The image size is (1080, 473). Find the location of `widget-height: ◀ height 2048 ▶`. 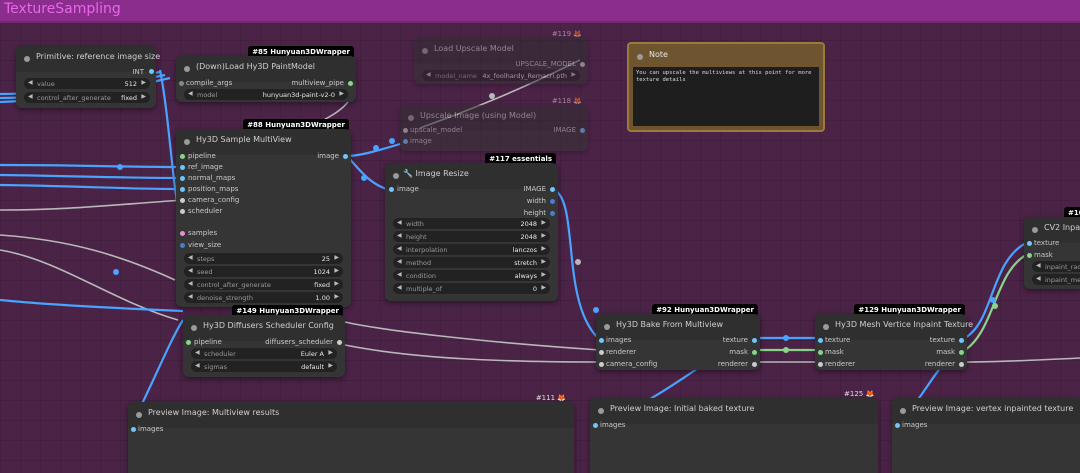

widget-height: ◀ height 2048 ▶ is located at coordinates (471, 236).